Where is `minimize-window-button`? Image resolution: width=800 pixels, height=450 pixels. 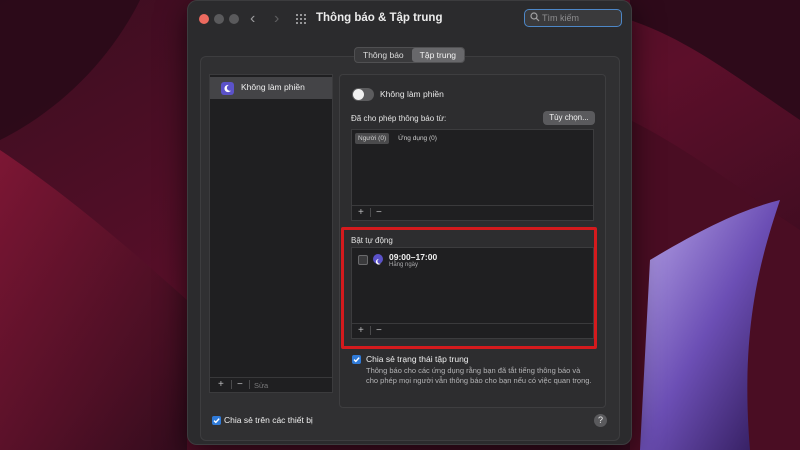
minimize-window-button is located at coordinates (219, 19).